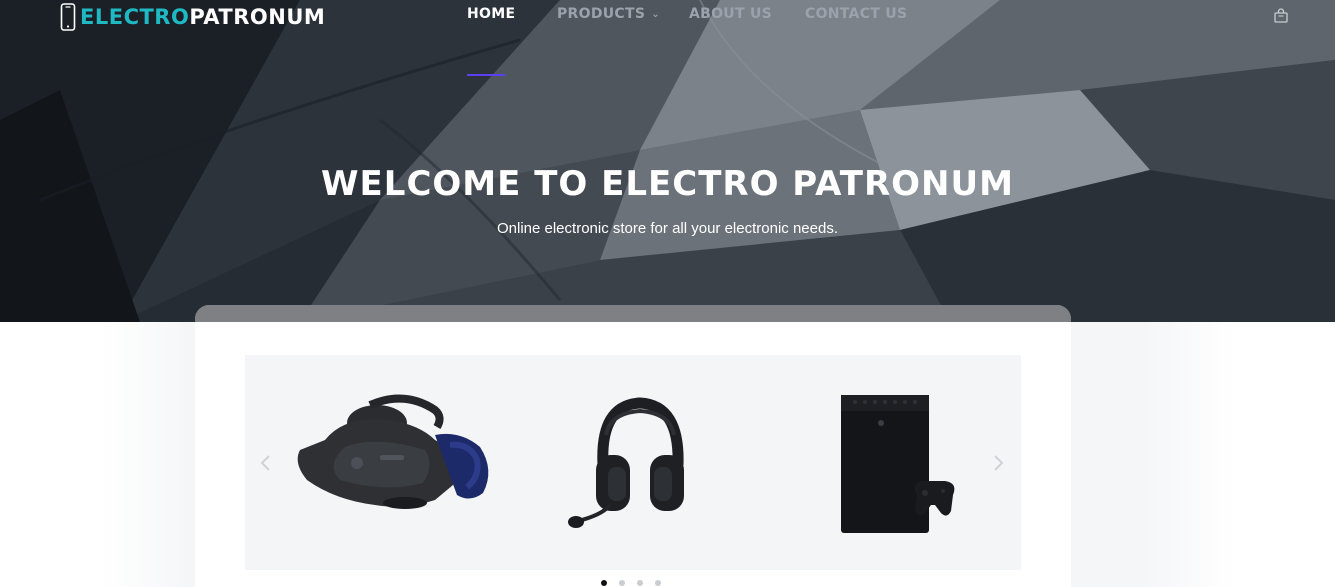 The image size is (1335, 587). Describe the element at coordinates (486, 75) in the screenshot. I see `nav-active-indicator` at that location.